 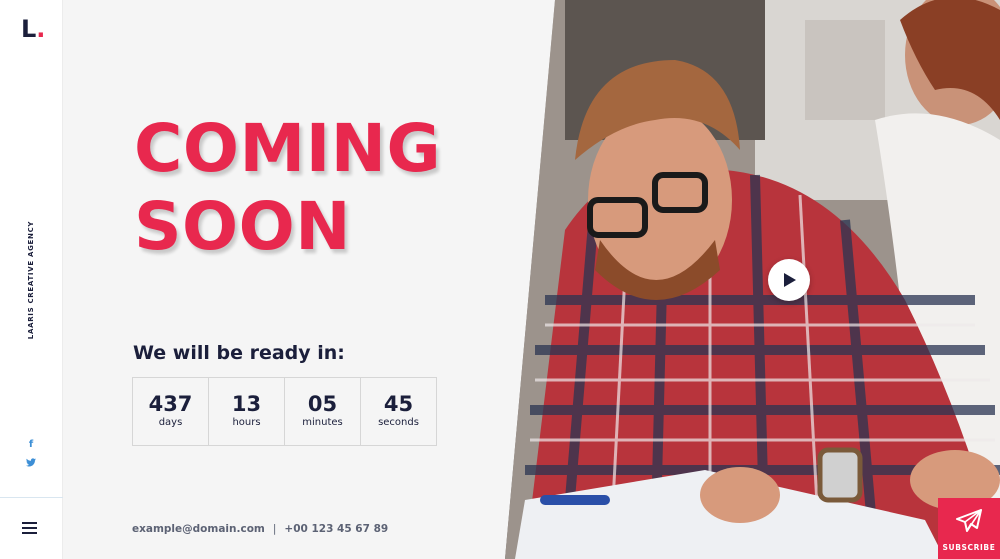 I want to click on sidebar-divider, so click(x=31, y=497).